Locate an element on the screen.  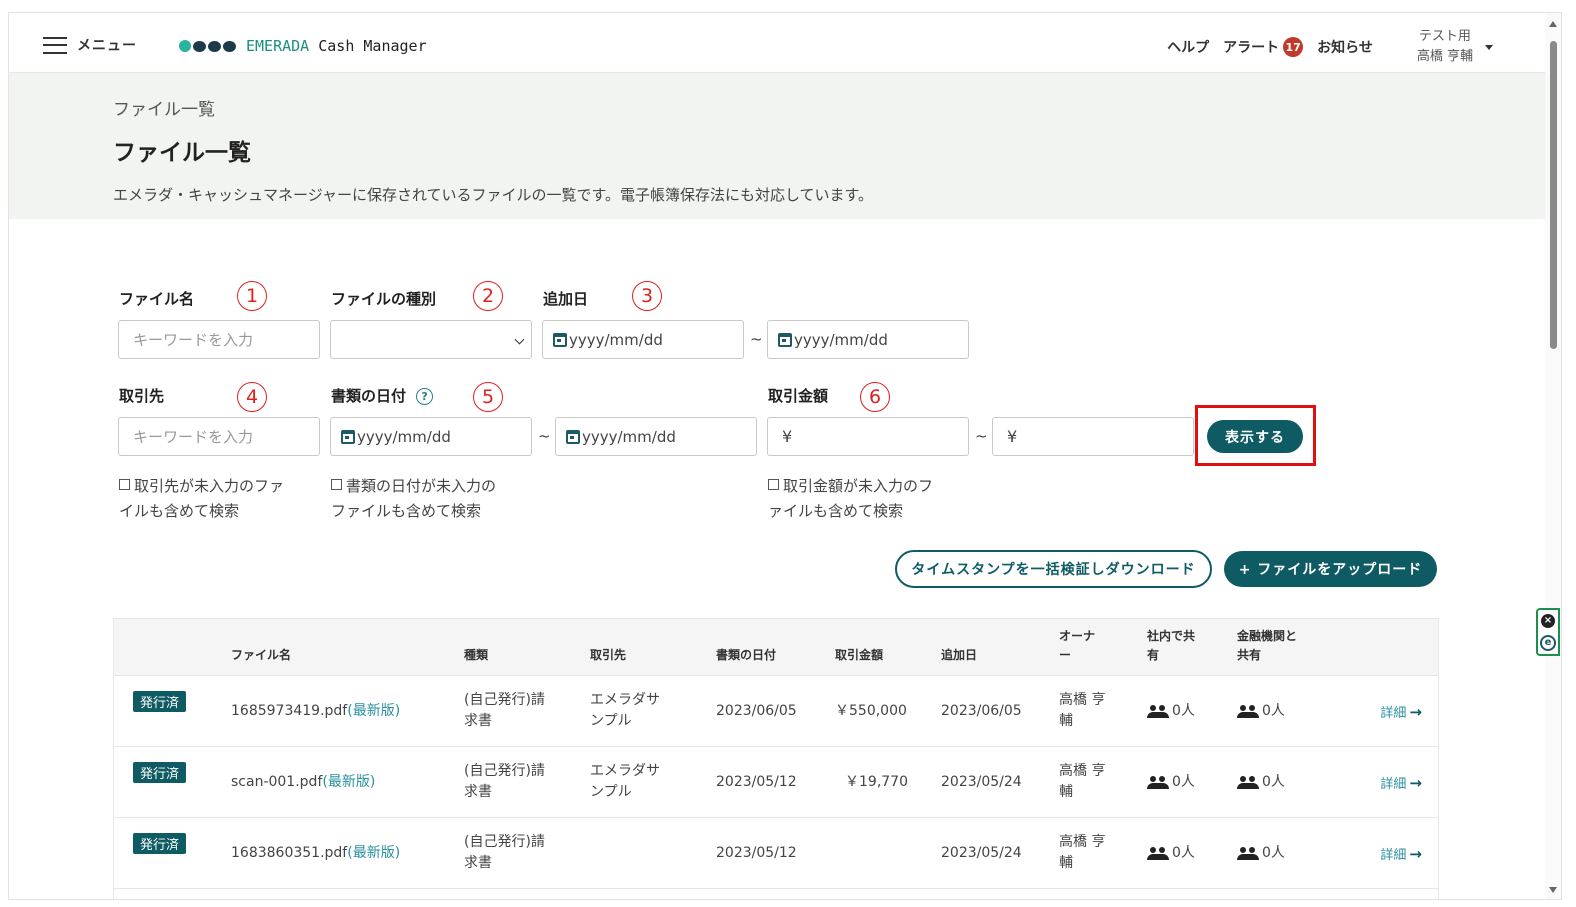
help-link: ヘルプ is located at coordinates (1188, 47).